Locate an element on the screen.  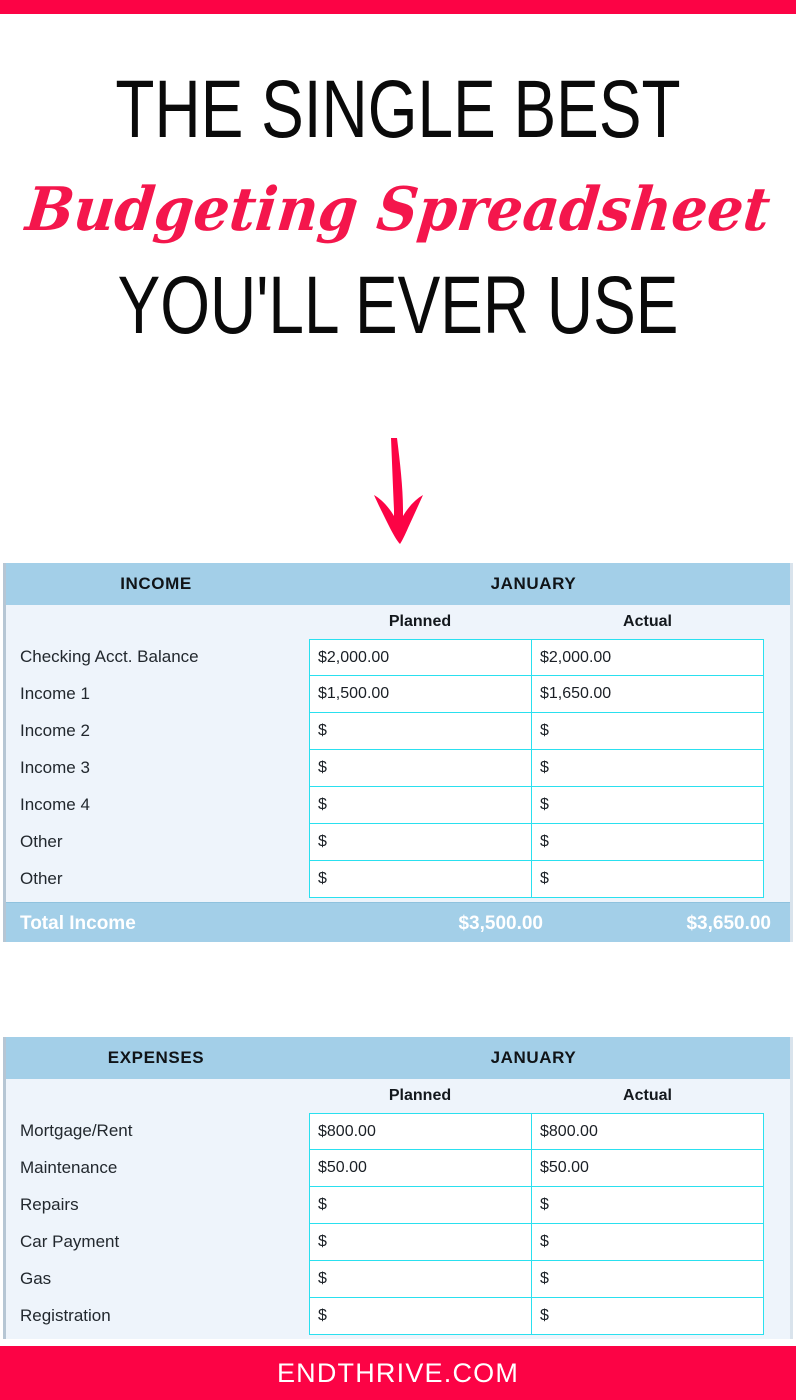
row-label: Mortgage/Rent is located at coordinates (76, 1130).